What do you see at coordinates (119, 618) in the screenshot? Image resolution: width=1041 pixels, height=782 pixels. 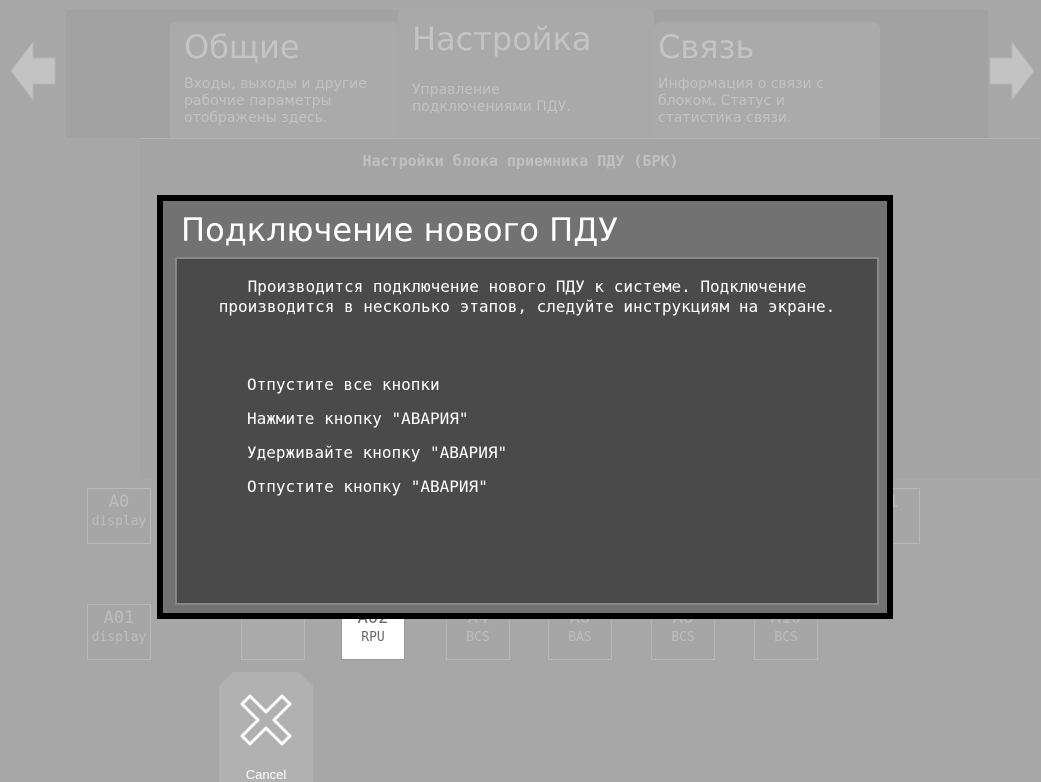 I see `module-name: A01` at bounding box center [119, 618].